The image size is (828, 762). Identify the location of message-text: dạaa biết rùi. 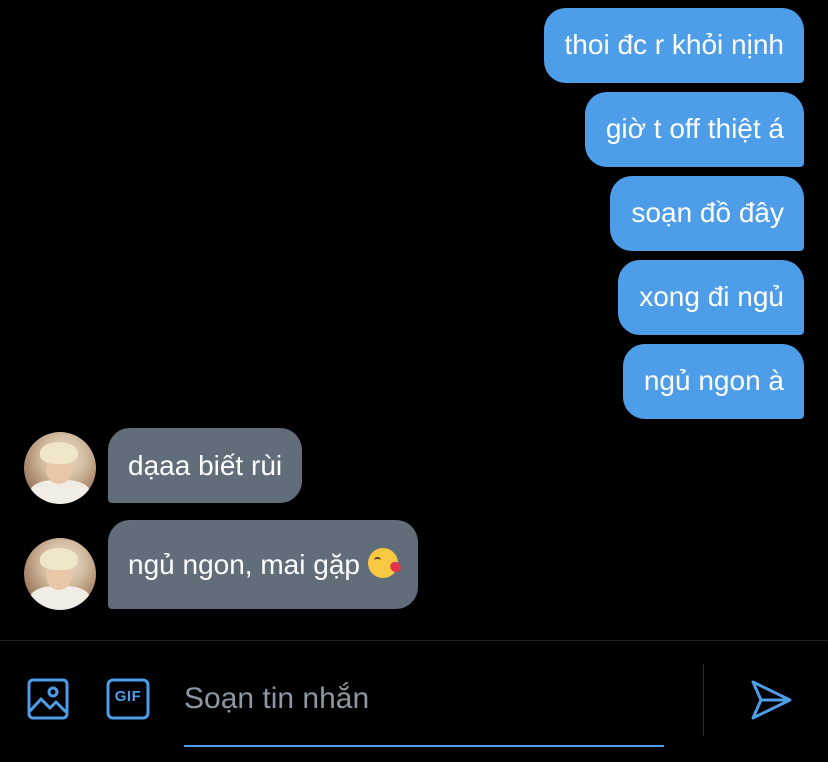
(205, 465).